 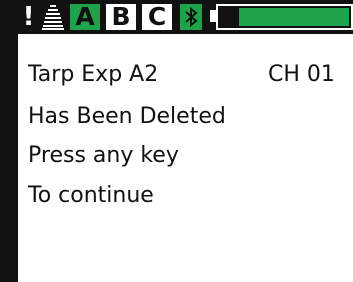 What do you see at coordinates (103, 155) in the screenshot?
I see `message-prompt: Press any key` at bounding box center [103, 155].